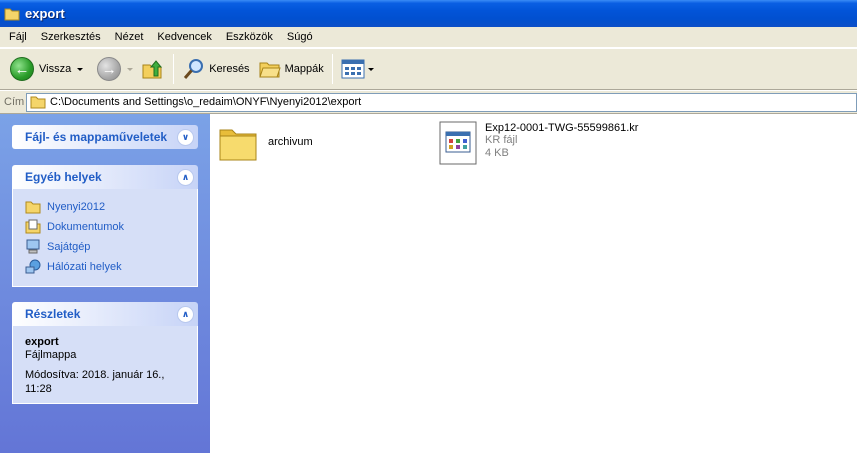 This screenshot has width=857, height=453. I want to click on place-item-label: Dokumentumok, so click(86, 227).